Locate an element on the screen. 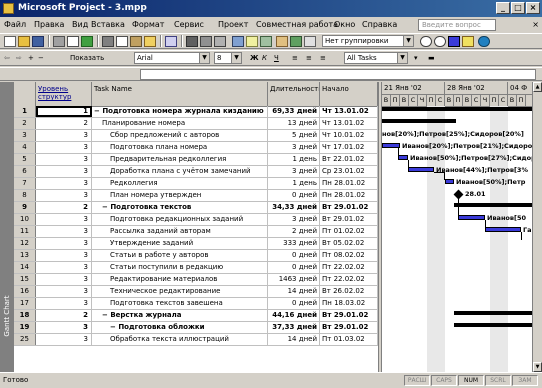 The width and height of the screenshot is (542, 388). gantt-wizard-icon: ▬ is located at coordinates (431, 58).